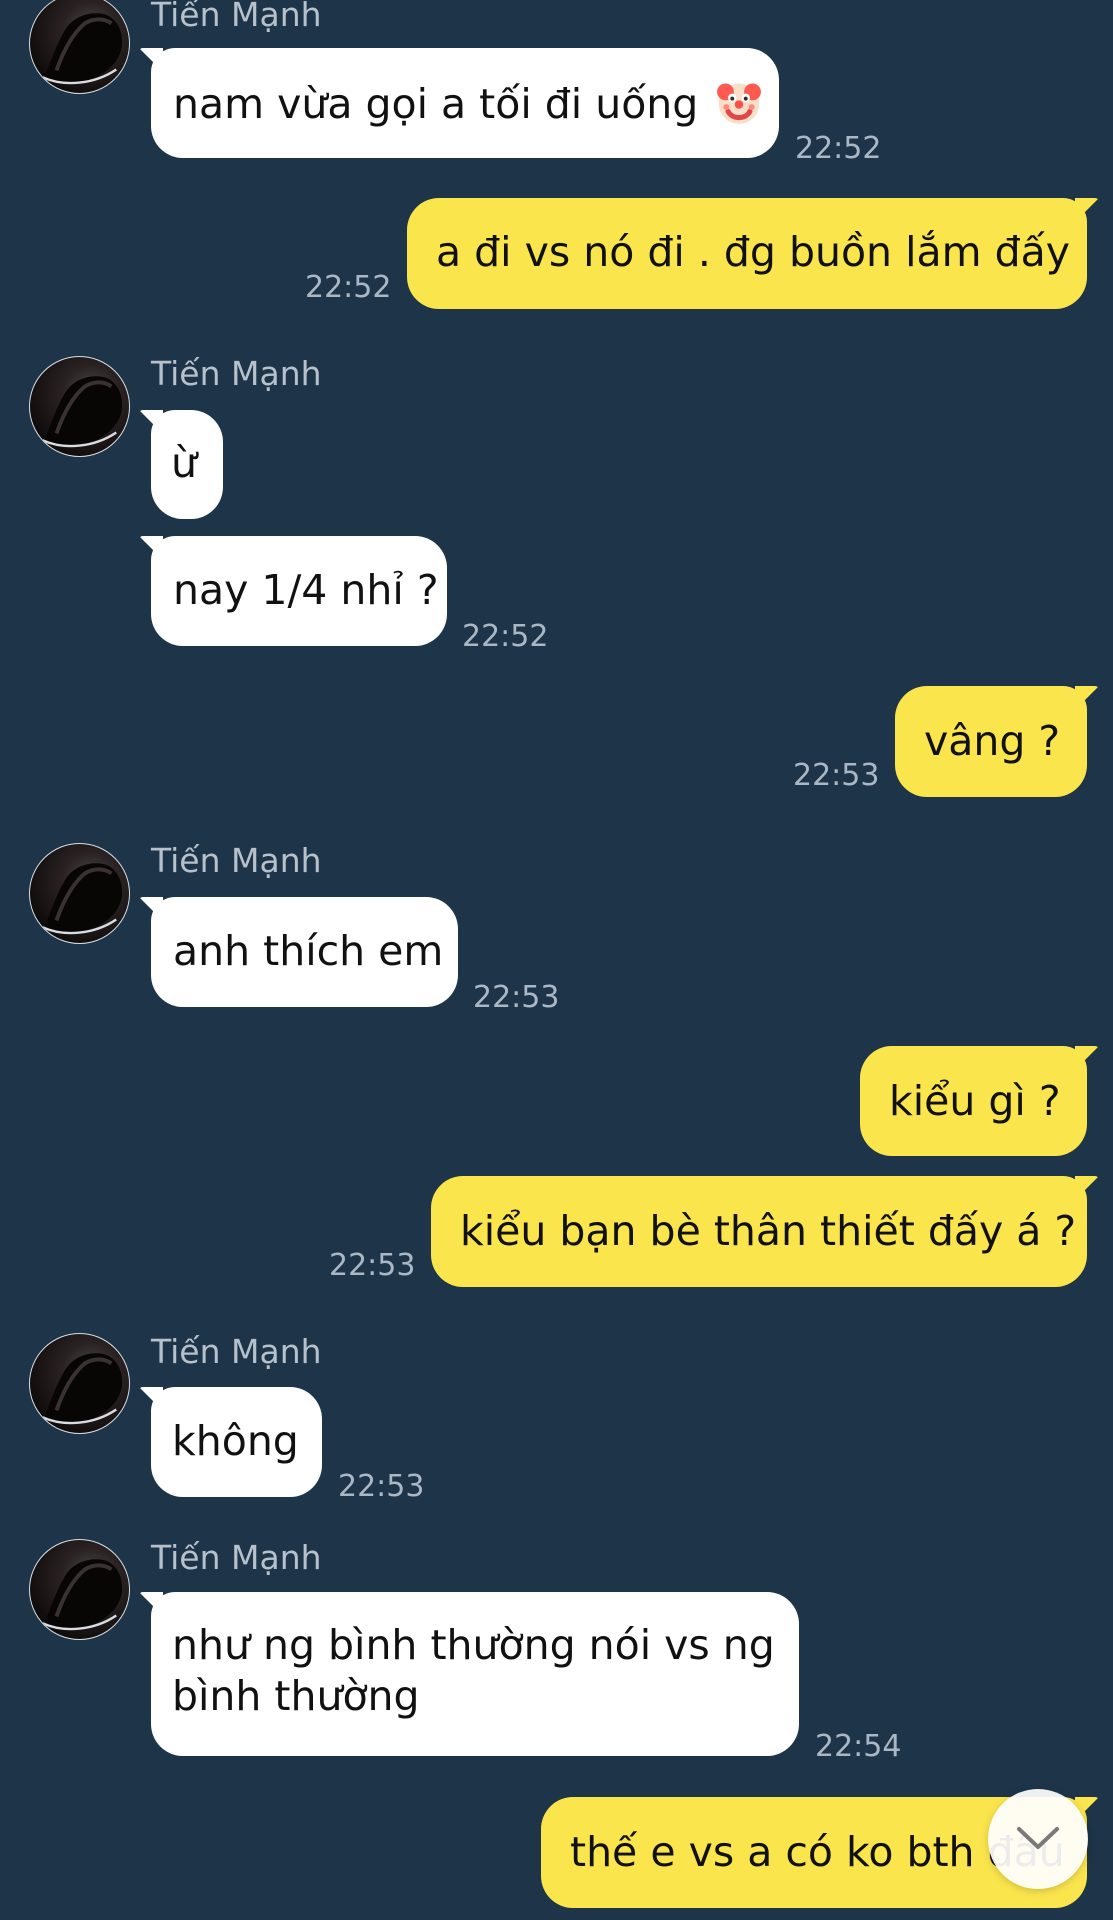 This screenshot has height=1920, width=1113. I want to click on incoming-message-bubble: ừ, so click(187, 464).